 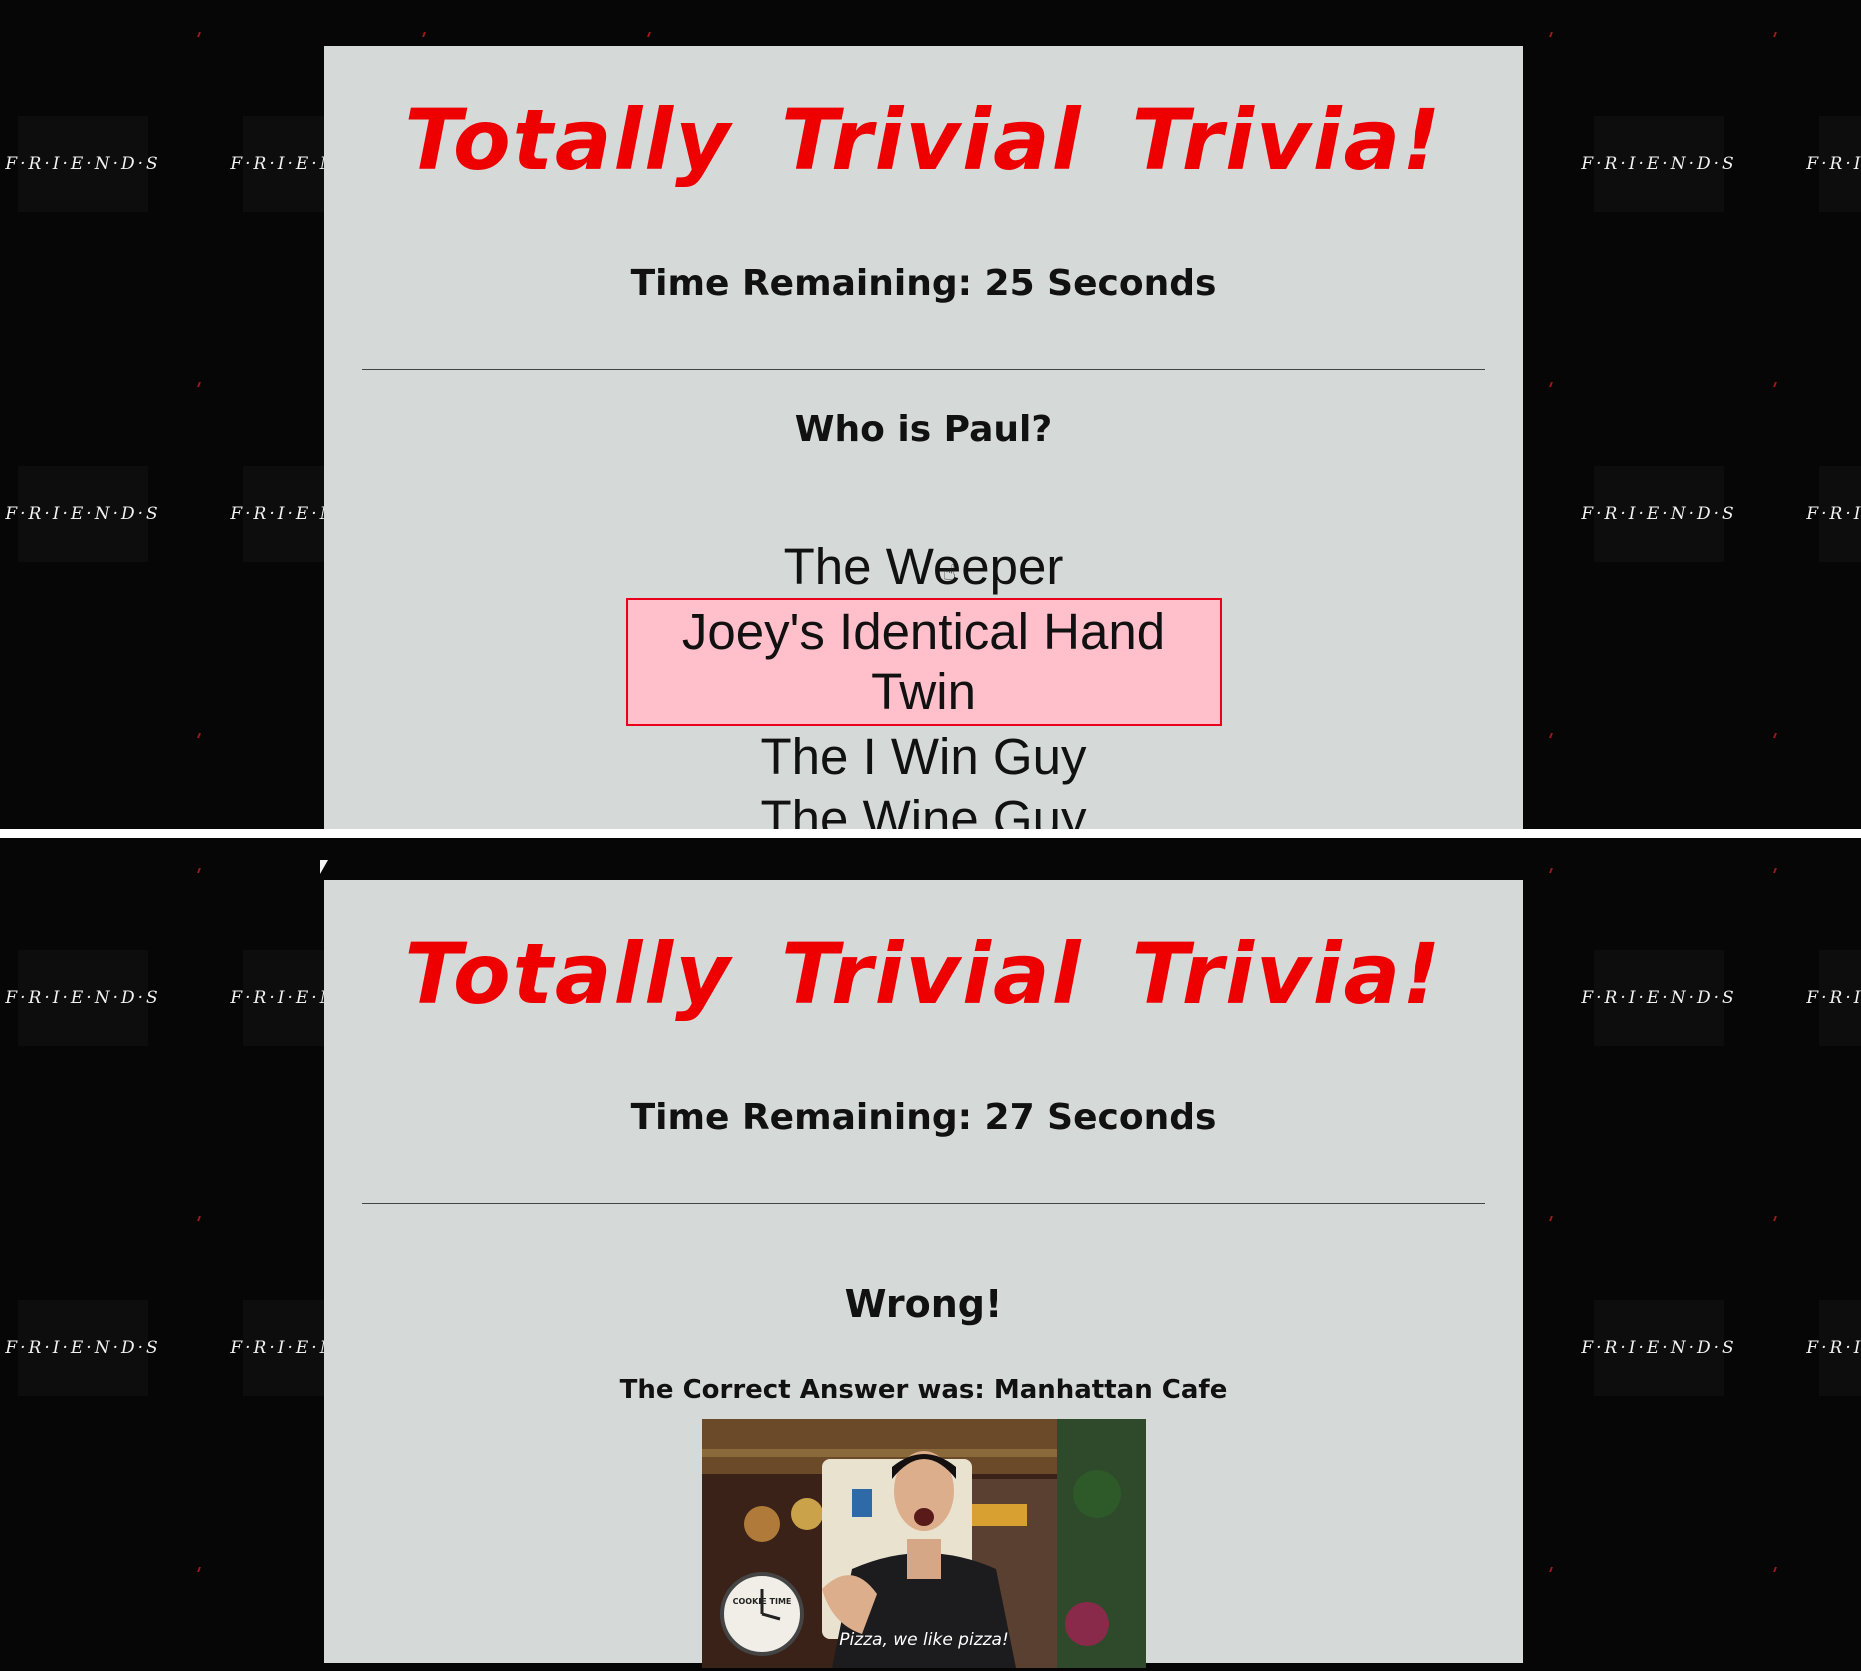 What do you see at coordinates (950, 573) in the screenshot?
I see `hand-cursor-icon: ☝` at bounding box center [950, 573].